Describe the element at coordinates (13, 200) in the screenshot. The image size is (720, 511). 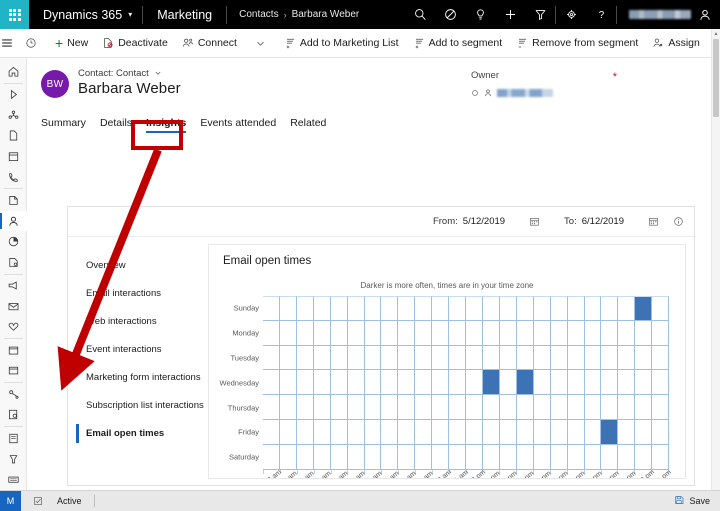
I see `sidebar-item-activity` at that location.